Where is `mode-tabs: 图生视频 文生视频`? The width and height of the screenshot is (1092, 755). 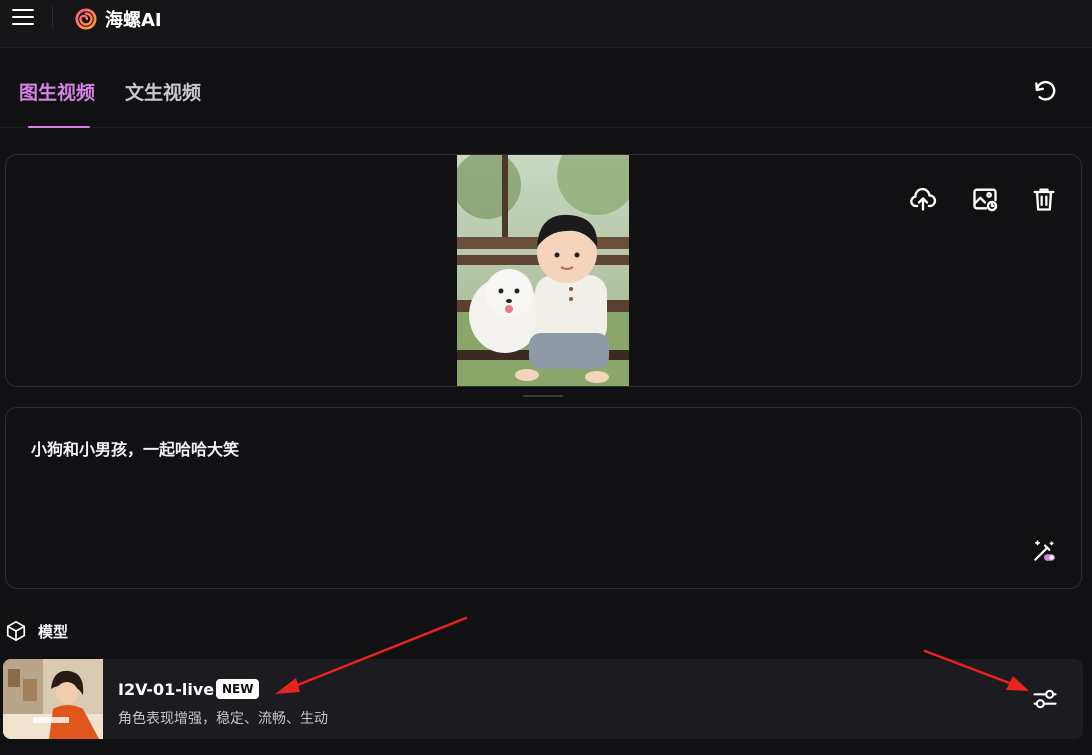 mode-tabs: 图生视频 文生视频 is located at coordinates (546, 88).